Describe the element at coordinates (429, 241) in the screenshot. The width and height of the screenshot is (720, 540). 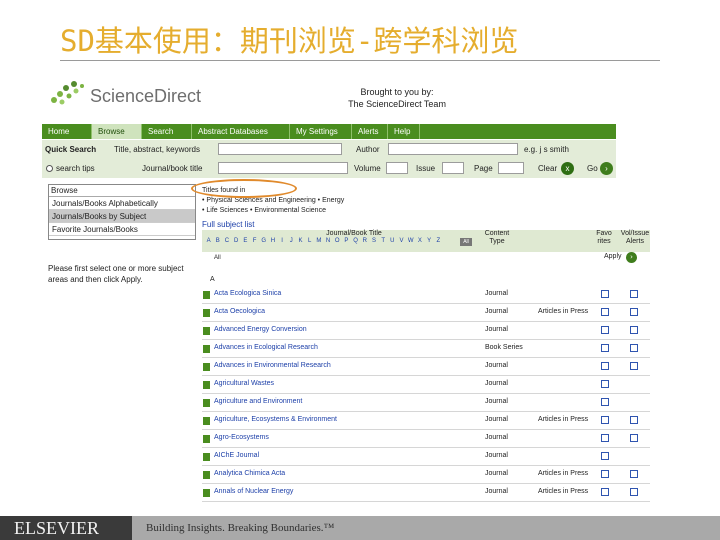
I see `letter-y: Y` at that location.